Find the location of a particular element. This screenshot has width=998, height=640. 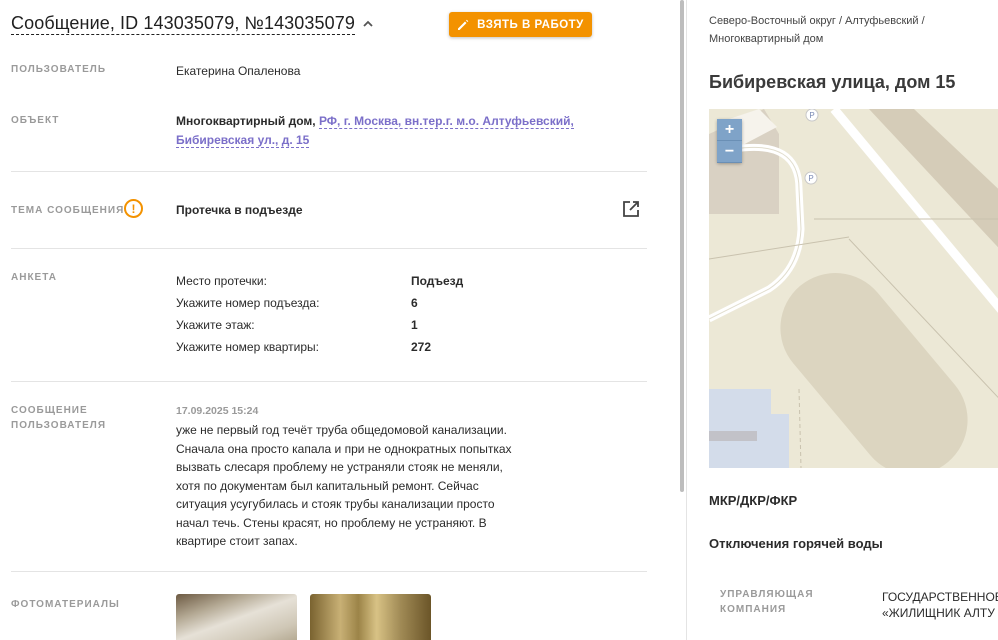

message-label-line1: СООБЩЕНИЕ is located at coordinates (49, 410).